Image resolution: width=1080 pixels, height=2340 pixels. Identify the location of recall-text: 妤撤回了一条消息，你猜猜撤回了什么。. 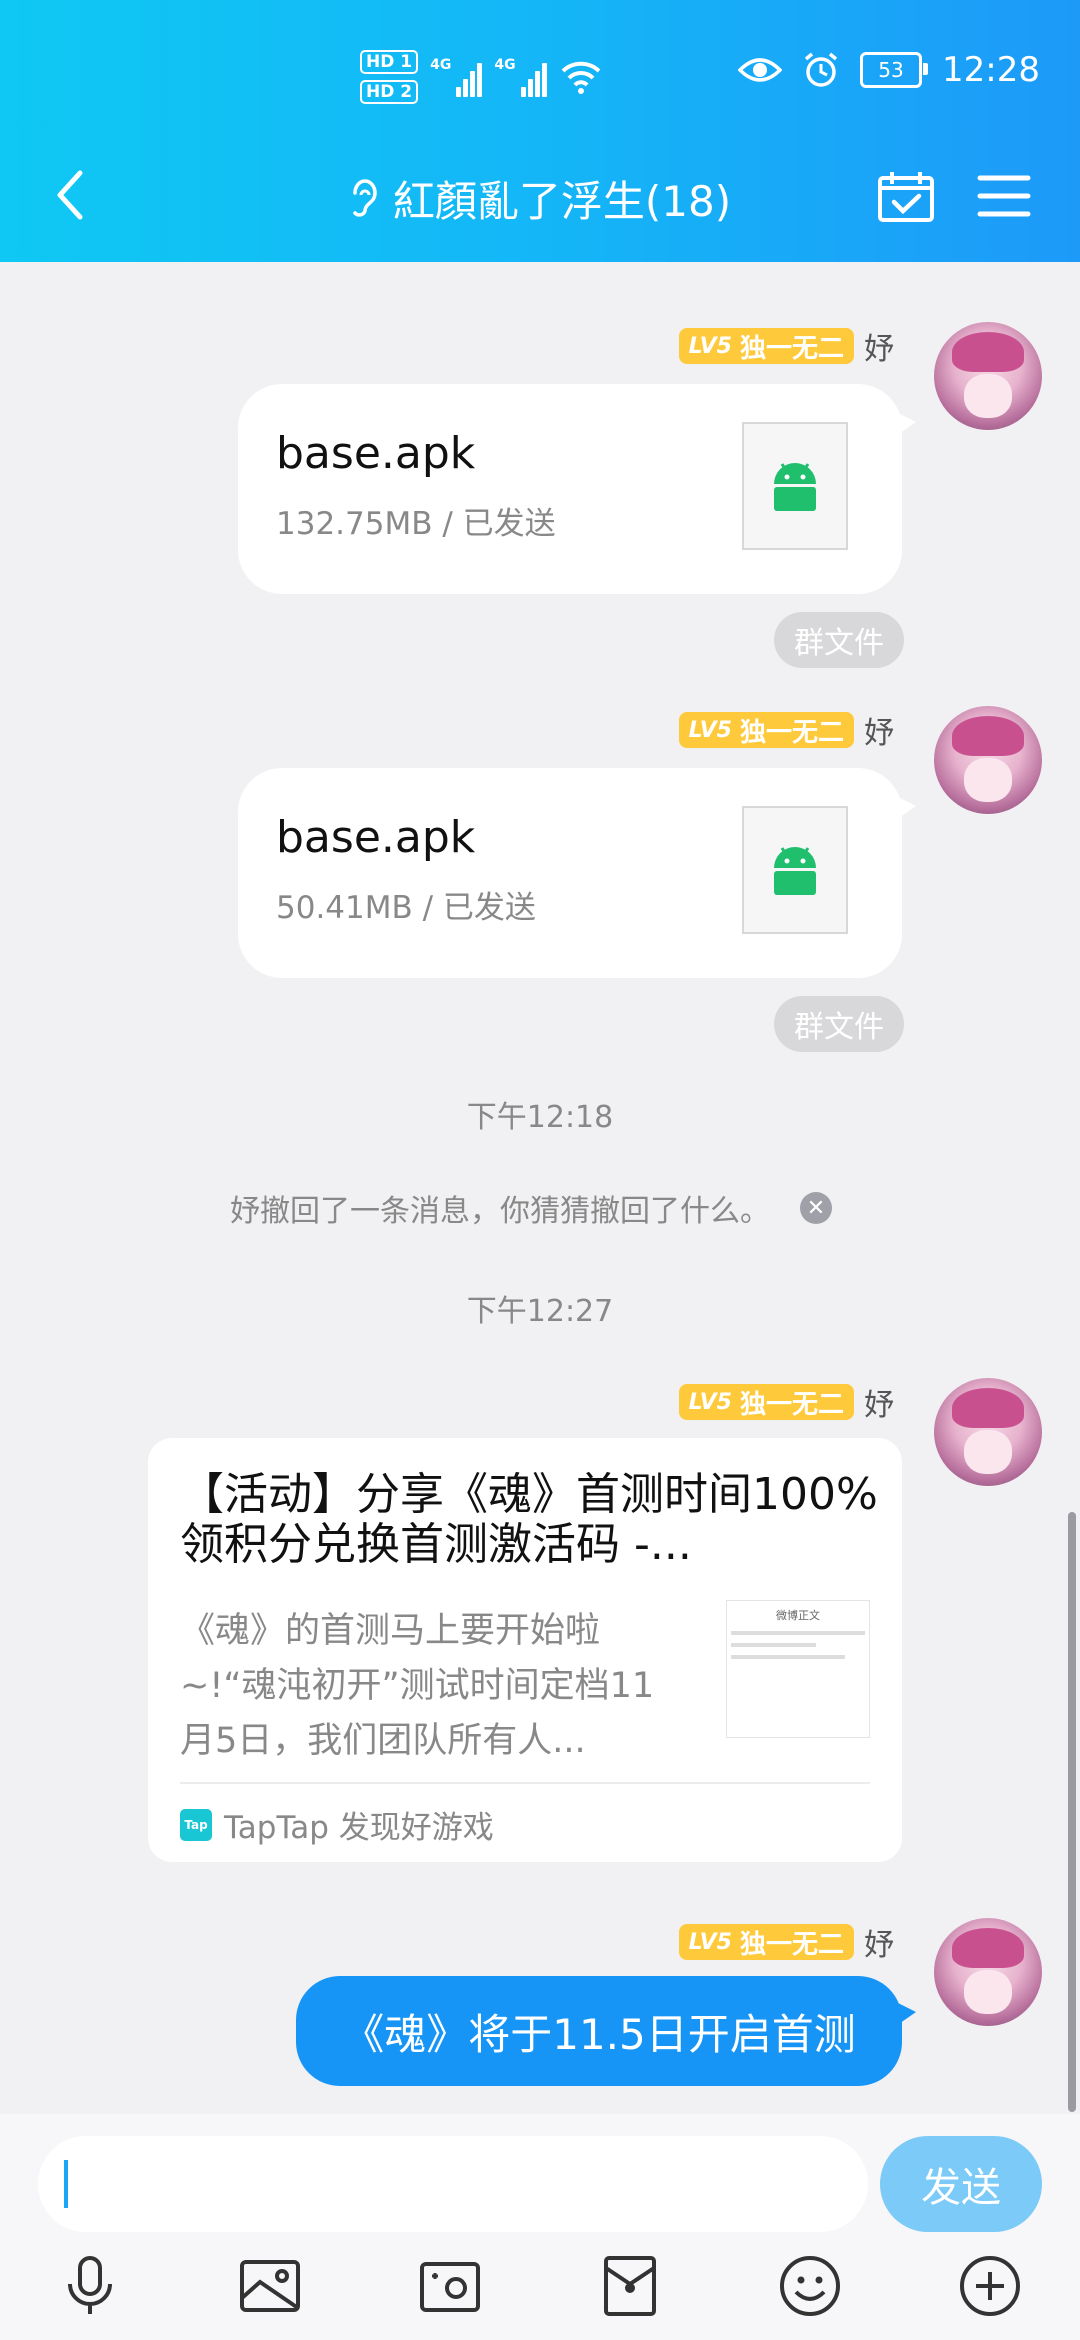
(500, 1211).